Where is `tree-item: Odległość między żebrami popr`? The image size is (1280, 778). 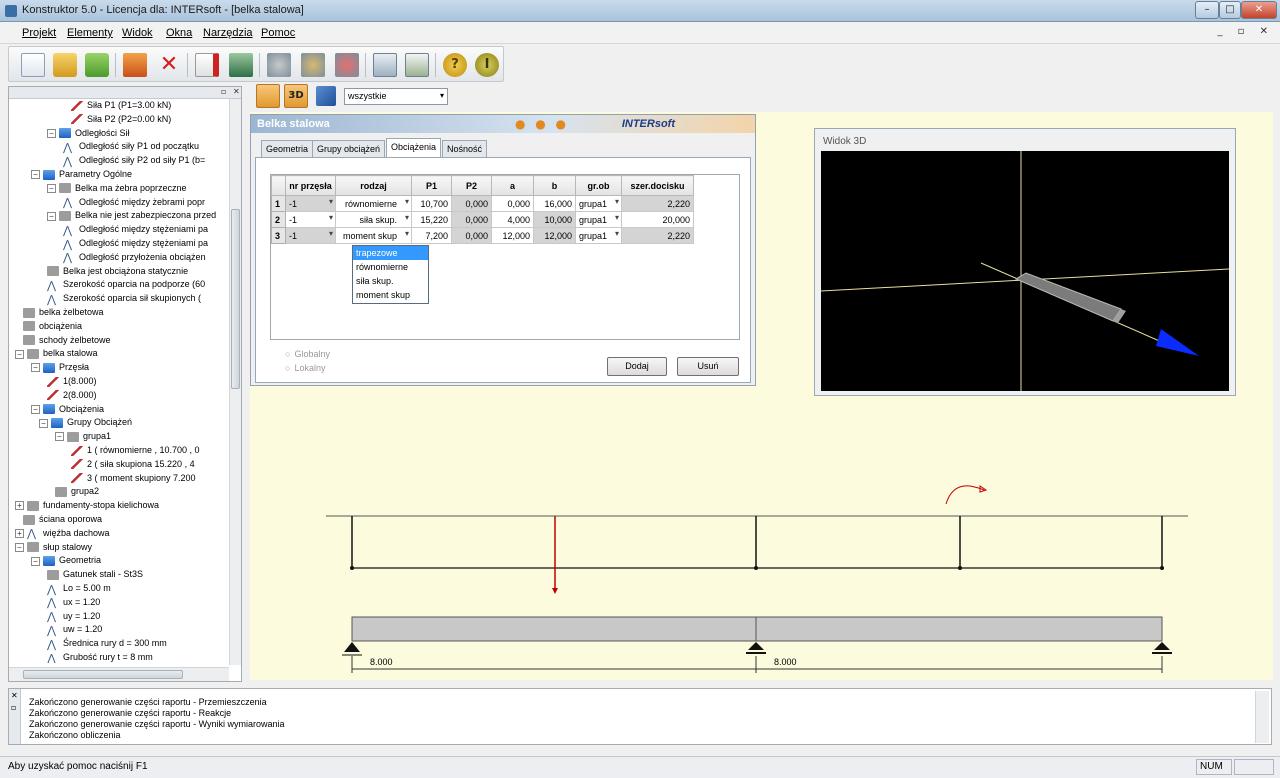 tree-item: Odległość między żebrami popr is located at coordinates (134, 202).